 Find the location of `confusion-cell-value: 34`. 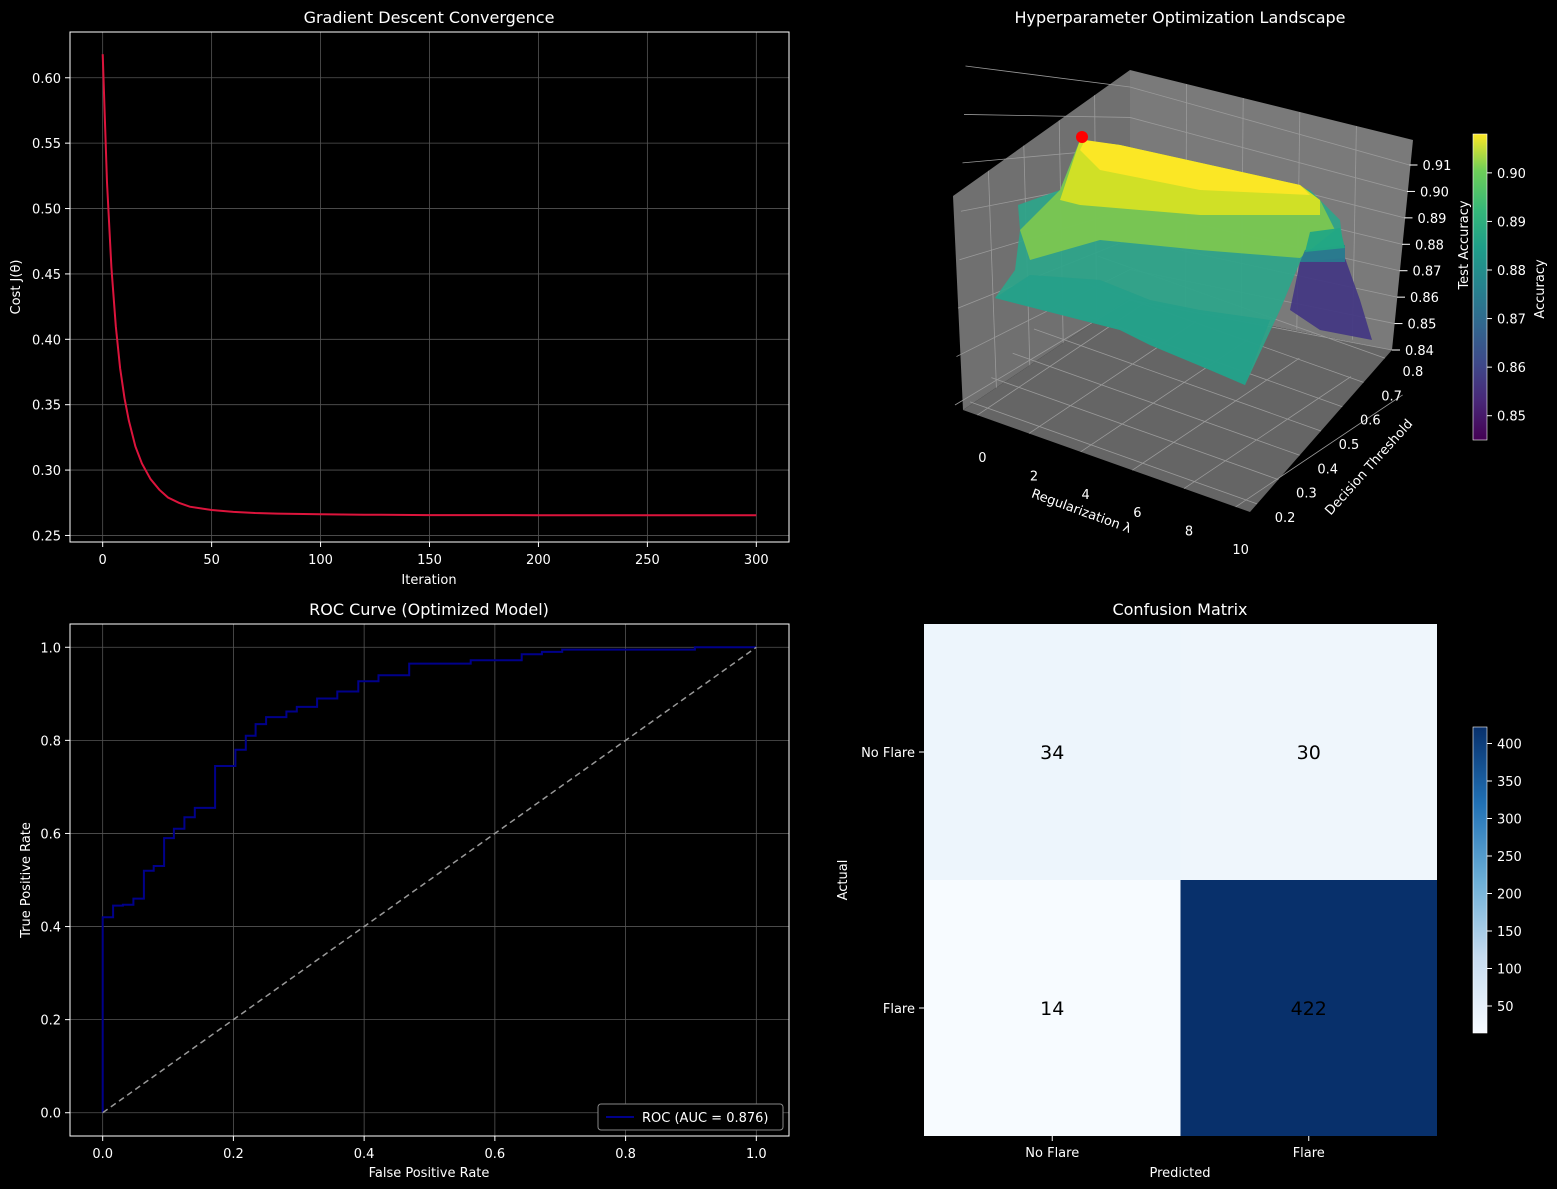

confusion-cell-value: 34 is located at coordinates (1052, 753).